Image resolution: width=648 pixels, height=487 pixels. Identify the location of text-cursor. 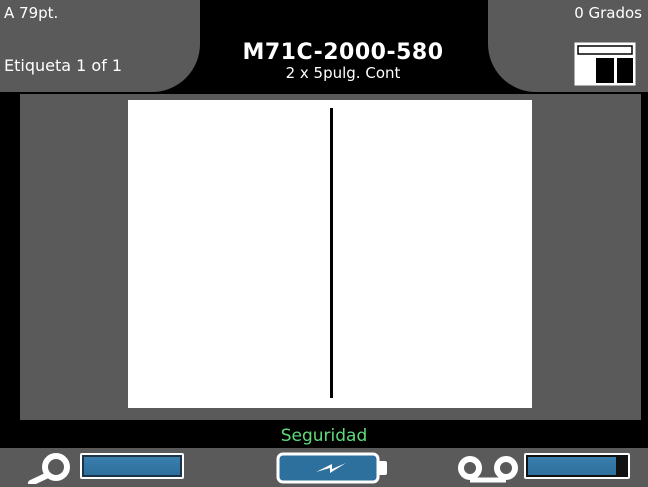
(331, 253).